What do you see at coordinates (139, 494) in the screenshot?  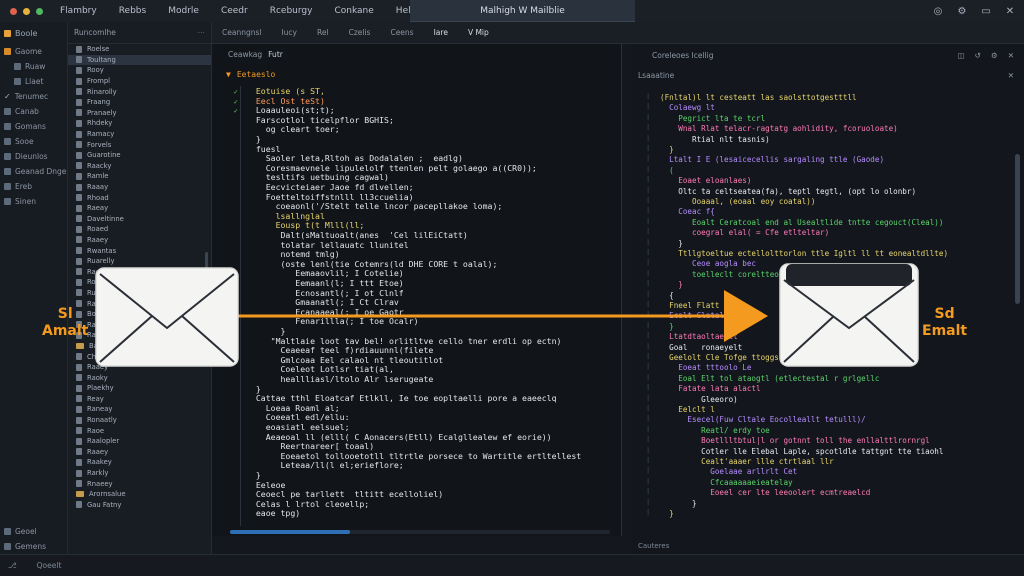 I see `explorer-item: Arornsalue` at bounding box center [139, 494].